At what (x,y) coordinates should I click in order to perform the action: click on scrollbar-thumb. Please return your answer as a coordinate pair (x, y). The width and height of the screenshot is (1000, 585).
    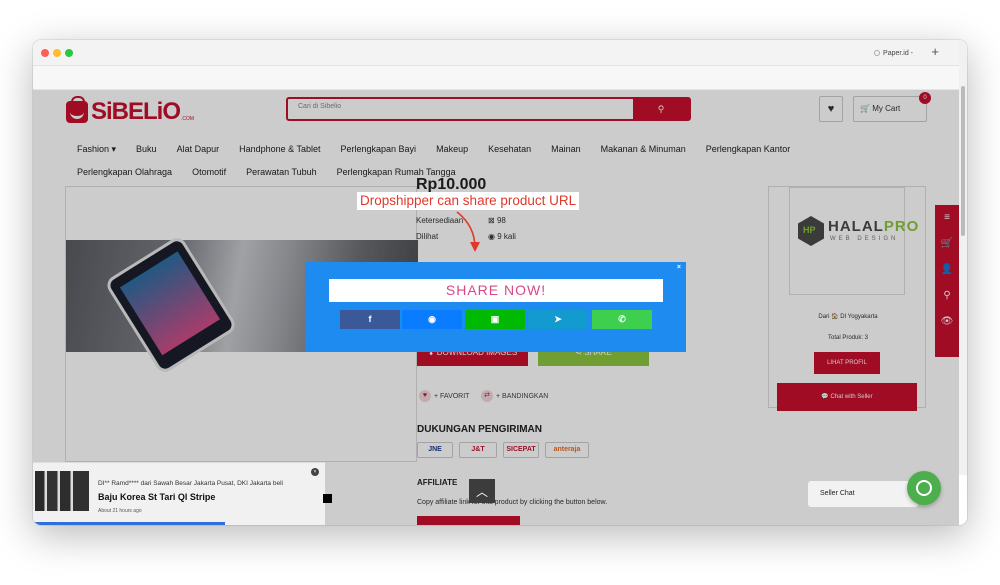
    Looking at the image, I should click on (963, 161).